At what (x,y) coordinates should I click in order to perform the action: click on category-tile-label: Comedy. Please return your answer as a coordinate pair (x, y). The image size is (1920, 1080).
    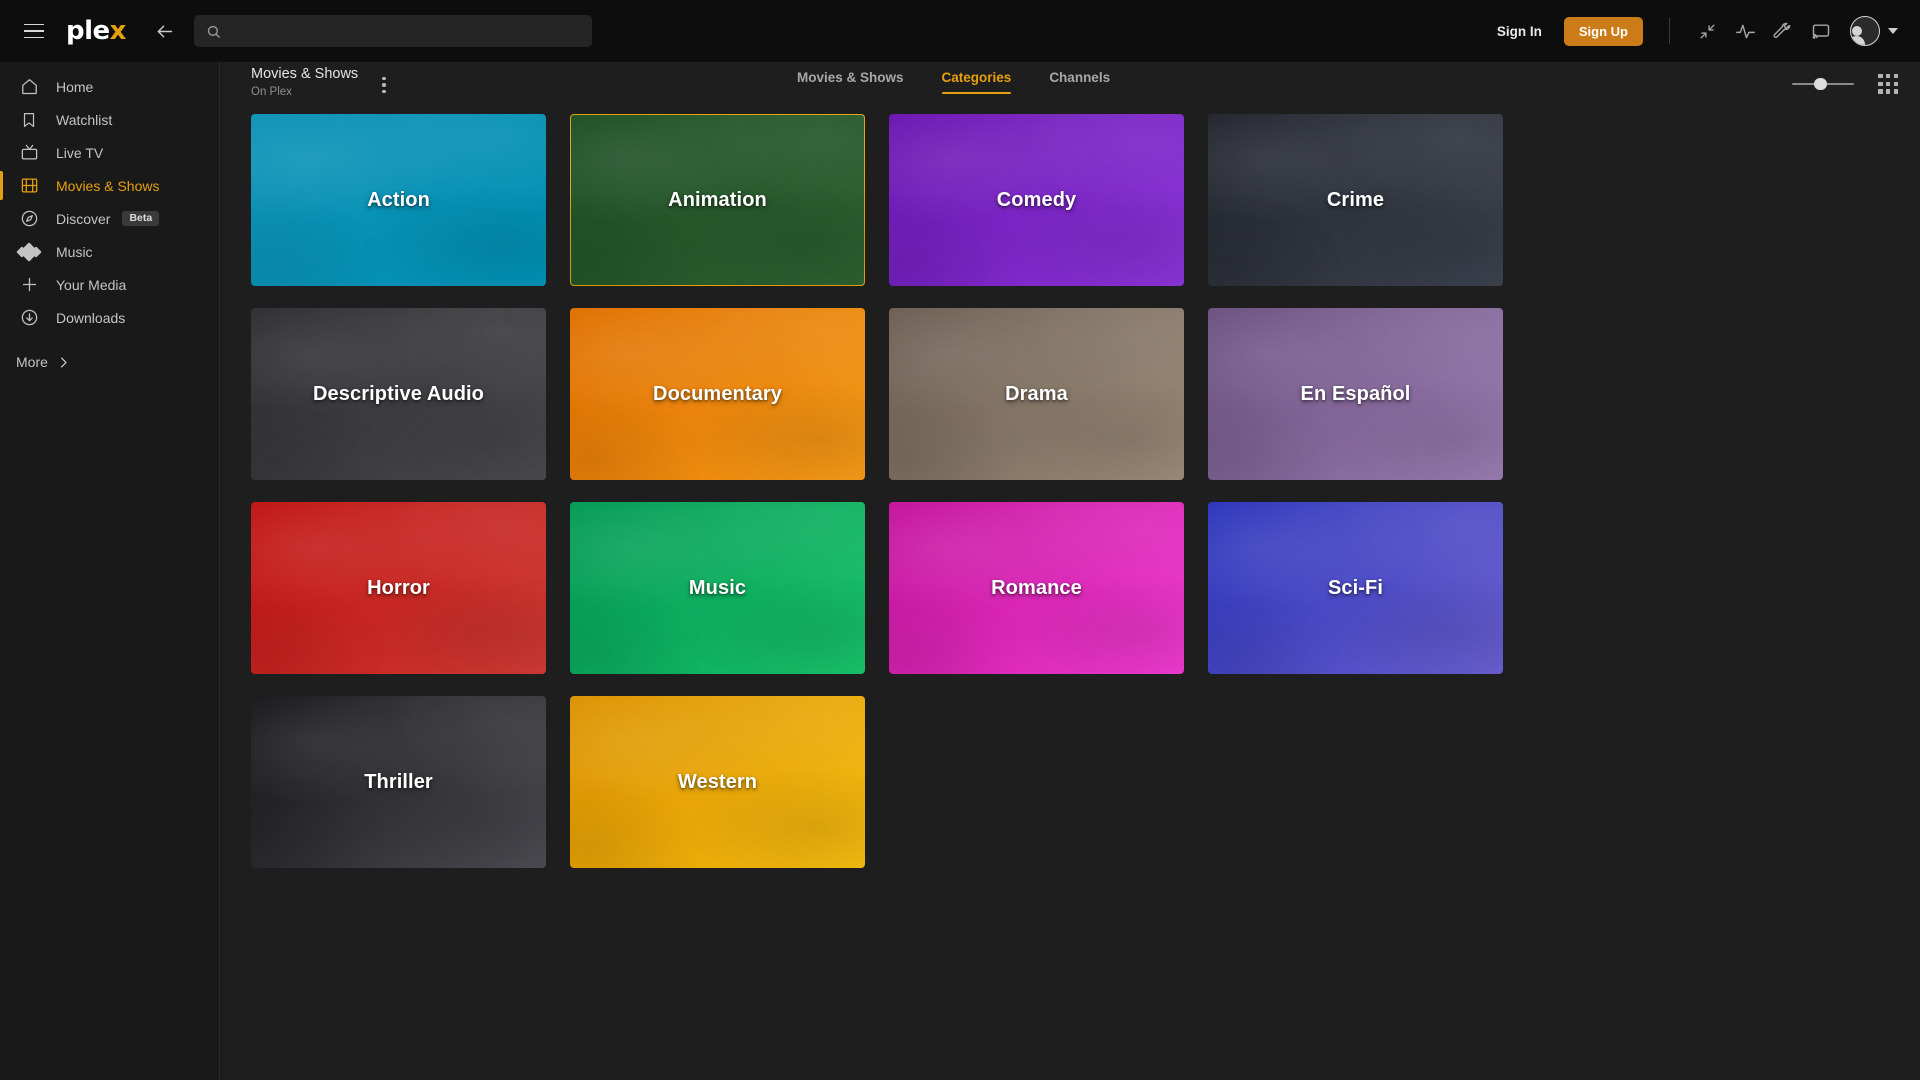
    Looking at the image, I should click on (1036, 199).